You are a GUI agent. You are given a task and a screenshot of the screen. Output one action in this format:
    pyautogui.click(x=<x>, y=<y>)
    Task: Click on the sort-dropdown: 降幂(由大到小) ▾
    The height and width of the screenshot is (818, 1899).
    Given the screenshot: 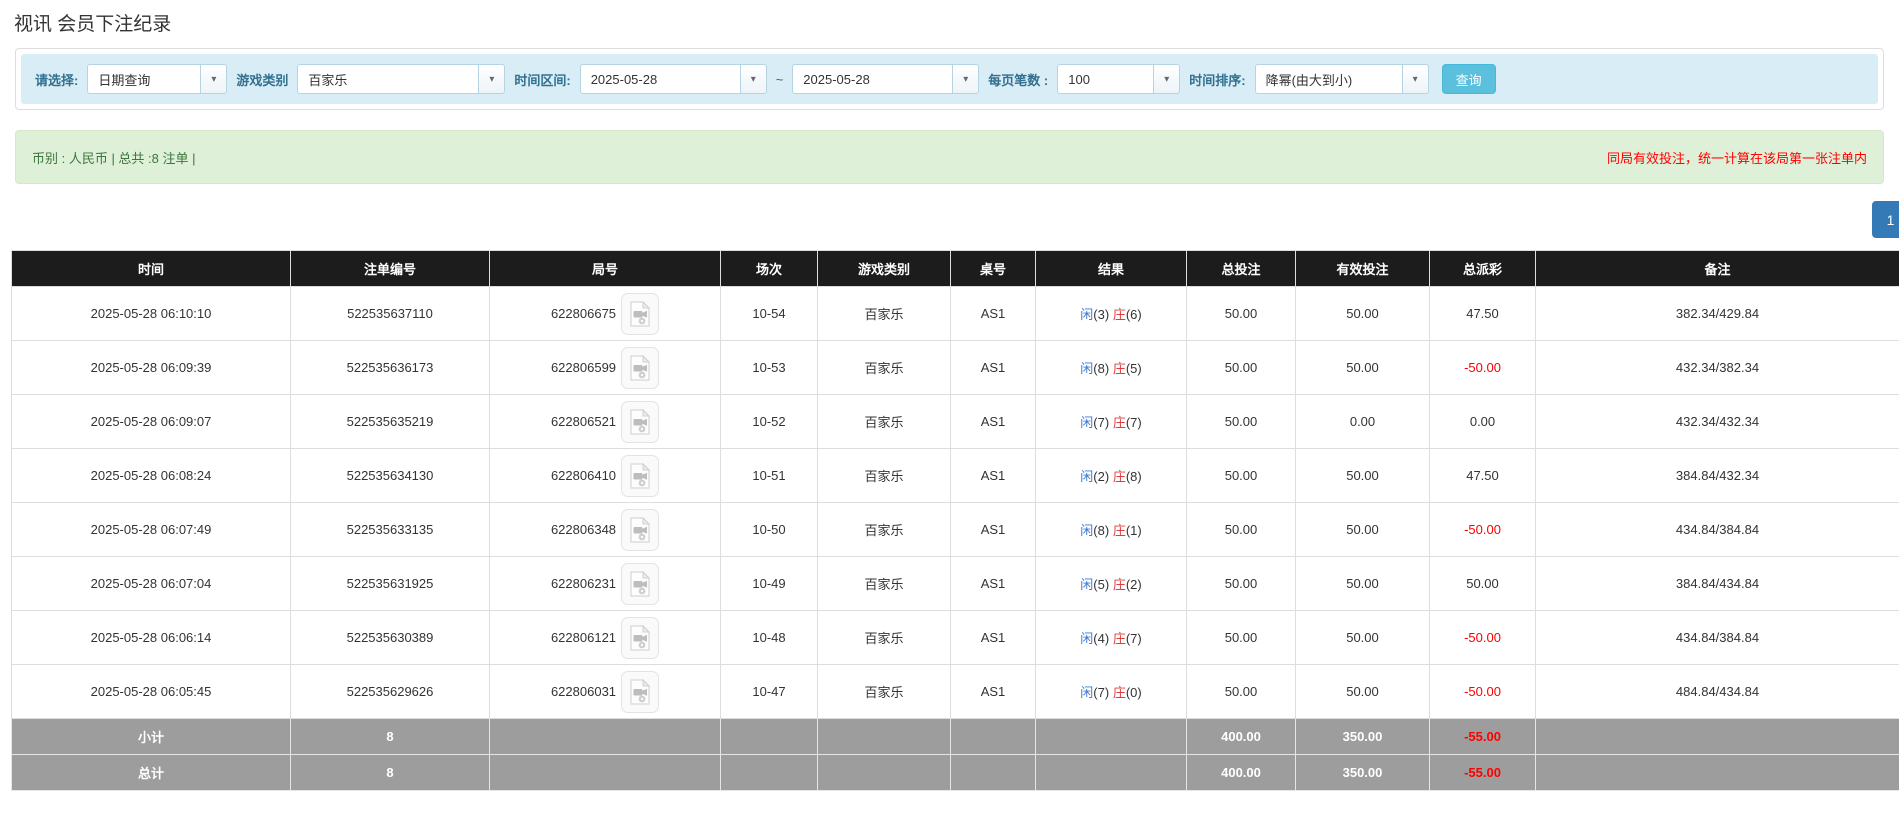 What is the action you would take?
    pyautogui.click(x=1342, y=79)
    